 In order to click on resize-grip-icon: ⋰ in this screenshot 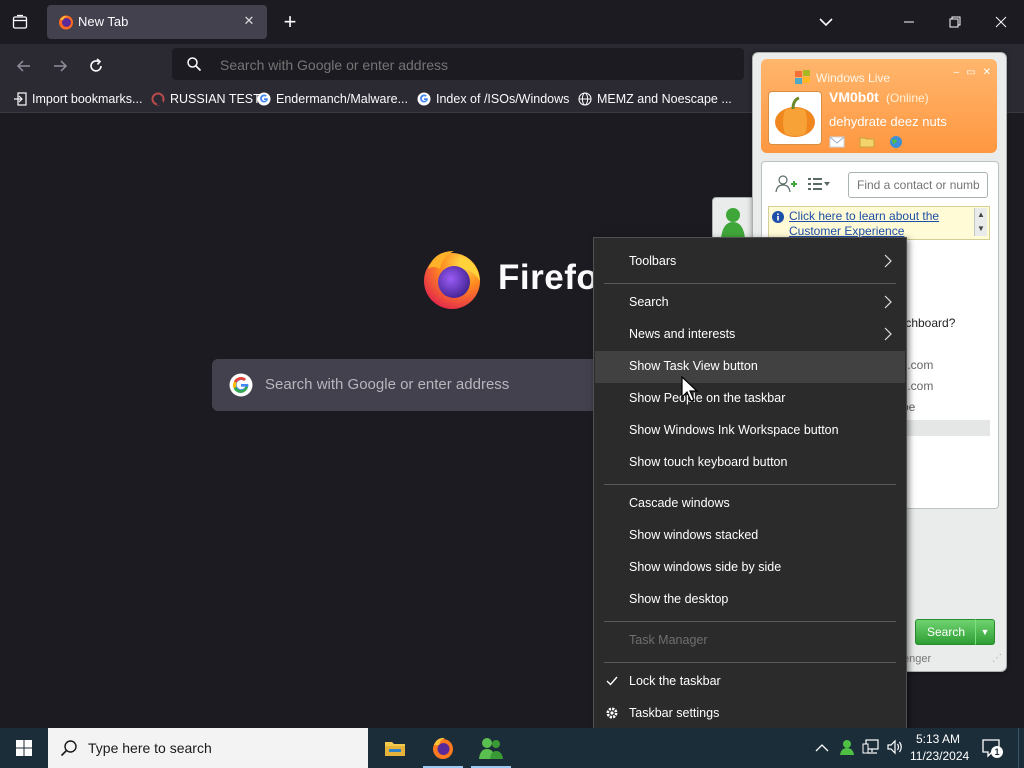, I will do `click(997, 658)`.